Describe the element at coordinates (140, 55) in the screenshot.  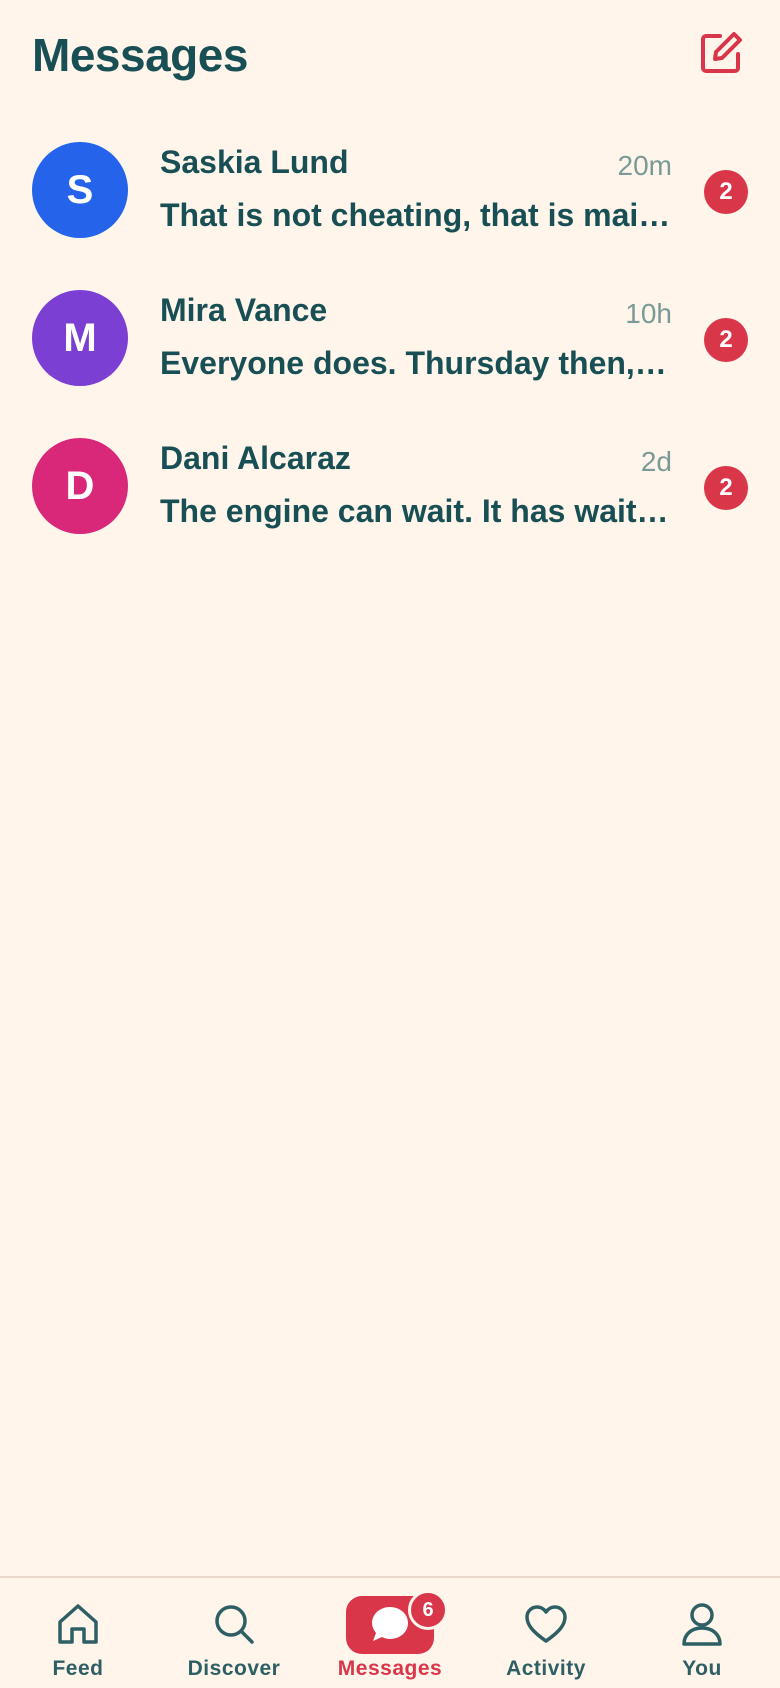
I see `page-title: Messages` at that location.